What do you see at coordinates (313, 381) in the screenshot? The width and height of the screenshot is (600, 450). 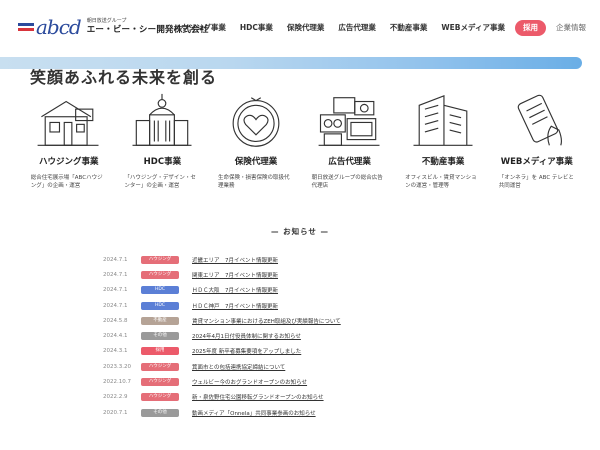 I see `news-item: 2022.10.7 ハウジング ウェルビー今のおグランドオープンのお知らせ` at bounding box center [313, 381].